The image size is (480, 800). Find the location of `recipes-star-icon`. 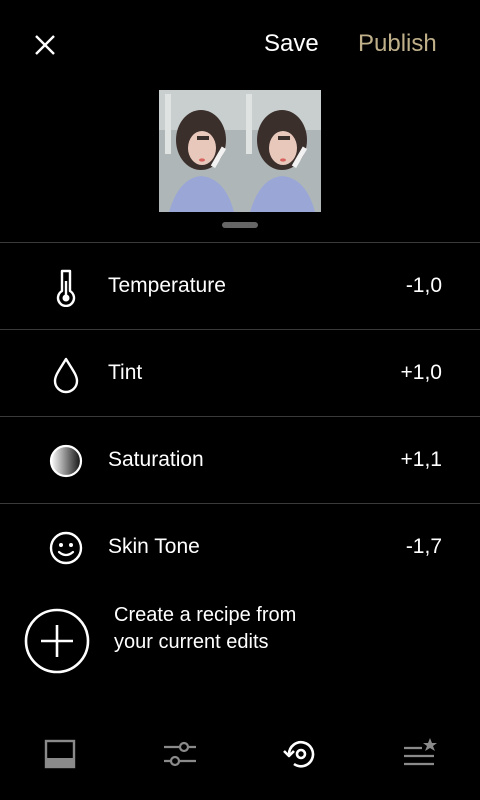

recipes-star-icon is located at coordinates (420, 752).